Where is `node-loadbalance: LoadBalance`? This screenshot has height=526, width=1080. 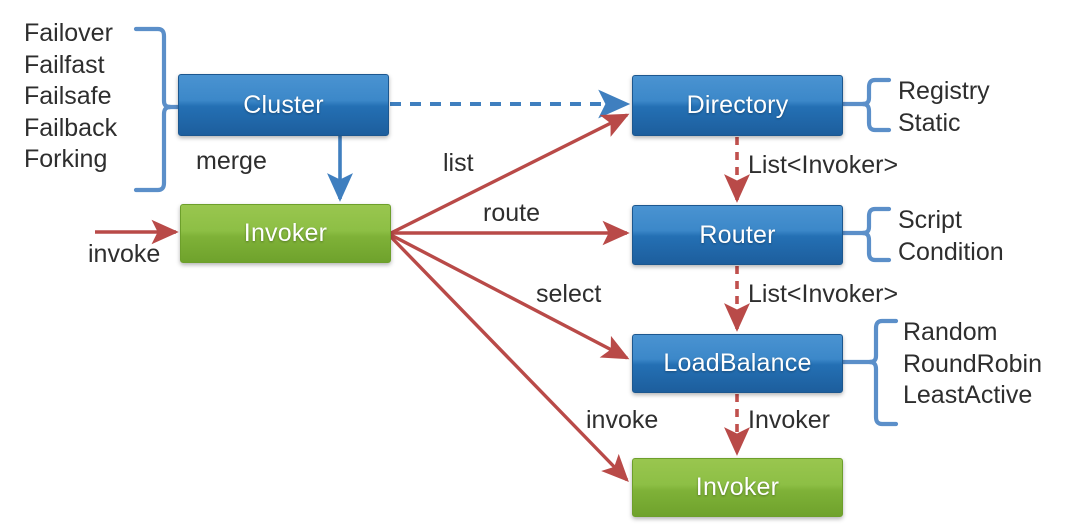 node-loadbalance: LoadBalance is located at coordinates (737, 363).